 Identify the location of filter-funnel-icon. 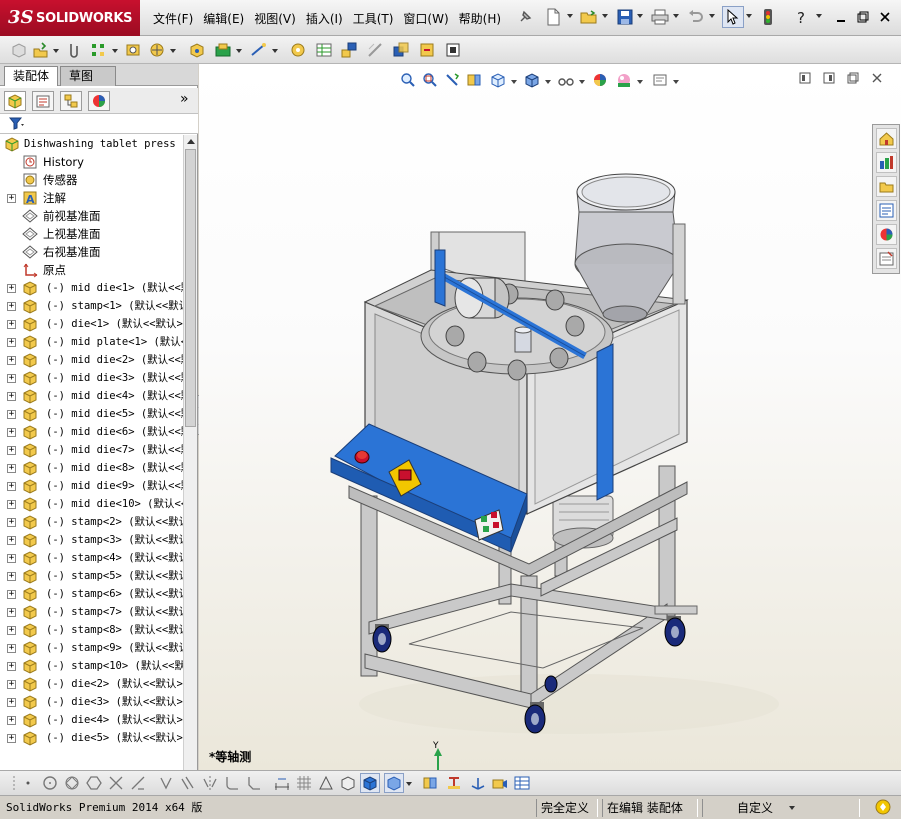
(17, 123).